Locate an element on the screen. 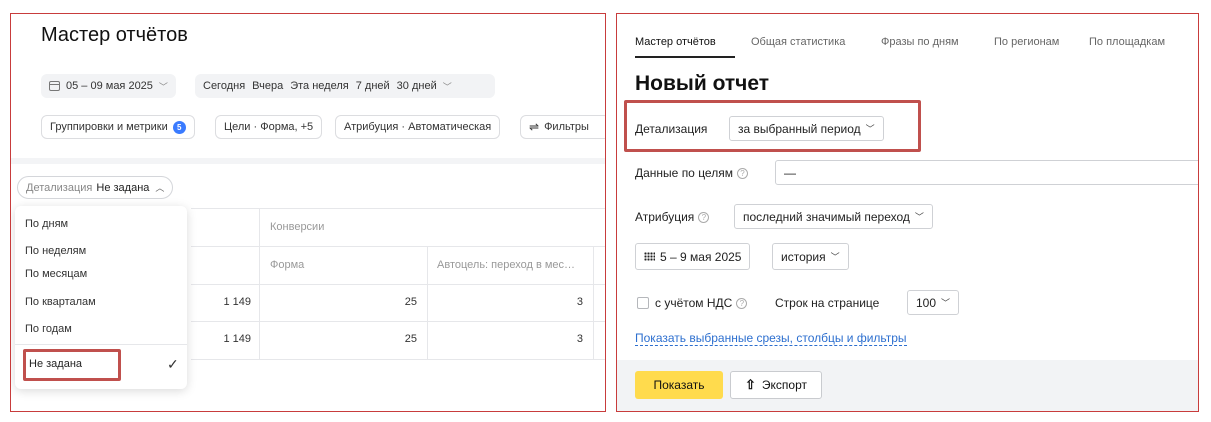  export-button: ⇧ Экспорт is located at coordinates (776, 385).